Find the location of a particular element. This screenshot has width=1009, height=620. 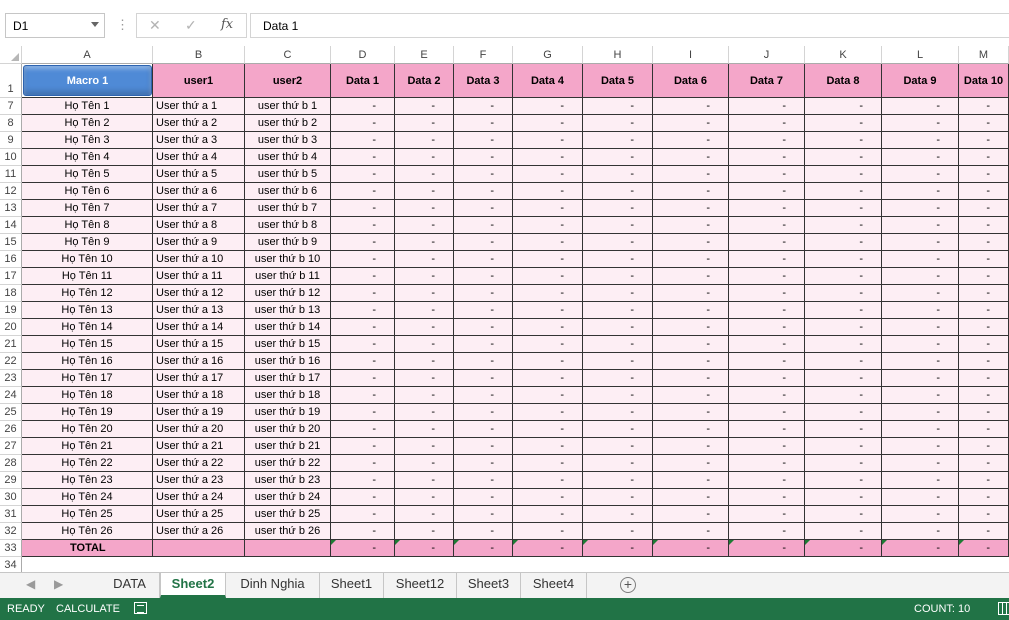

user1-cell: User thứ a 13 is located at coordinates (199, 310).